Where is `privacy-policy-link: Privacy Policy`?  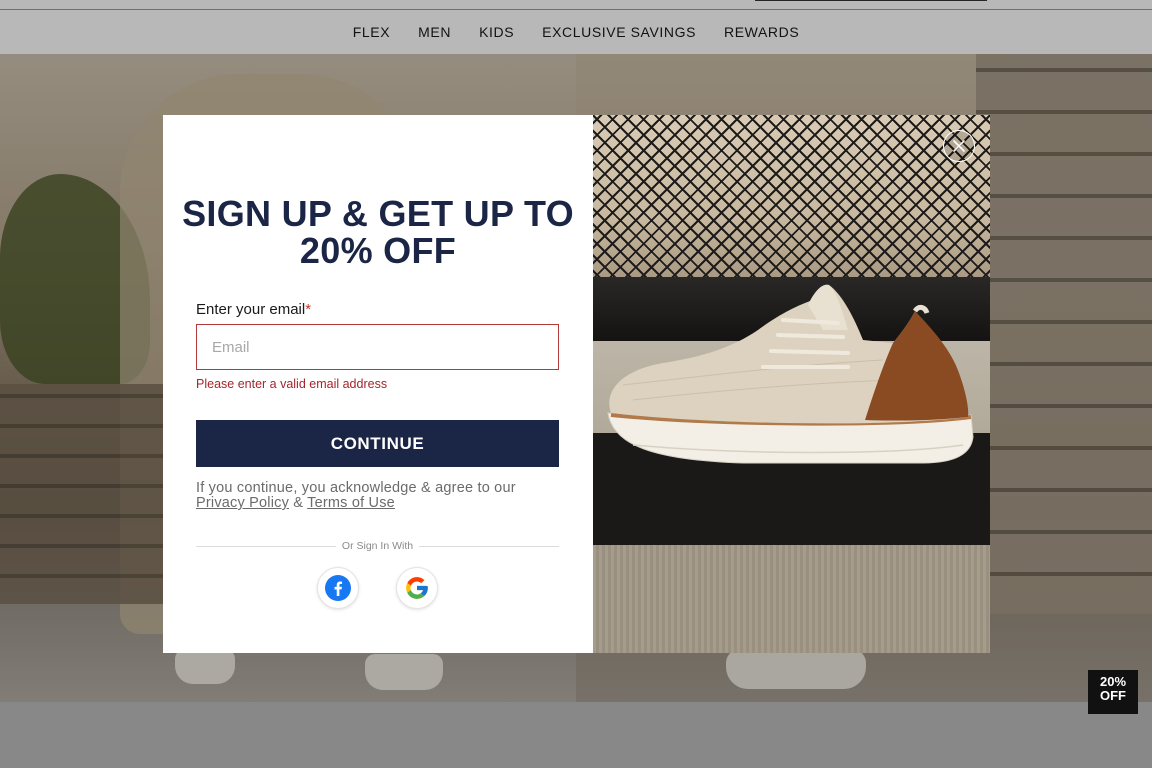
privacy-policy-link: Privacy Policy is located at coordinates (242, 503).